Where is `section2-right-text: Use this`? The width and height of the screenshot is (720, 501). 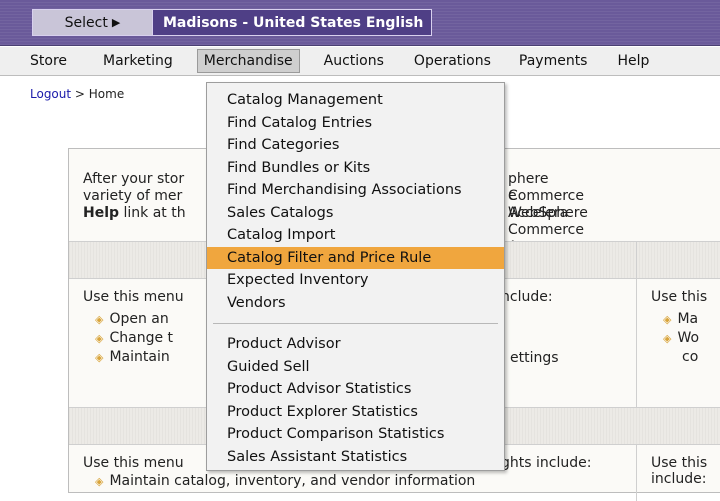
section2-right-text: Use this is located at coordinates (679, 463).